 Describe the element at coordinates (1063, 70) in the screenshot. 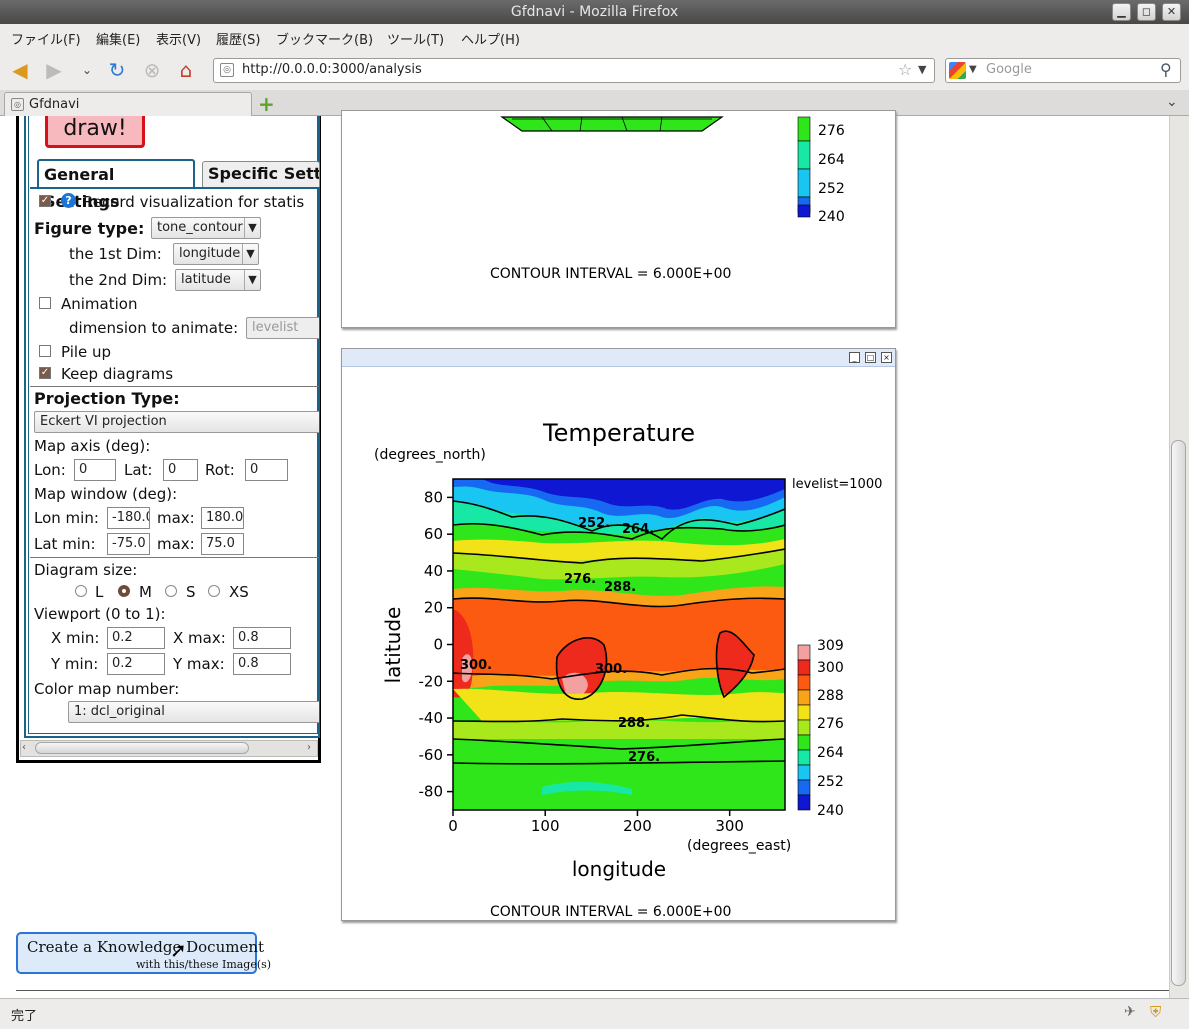

I see `search-bar: ▼ Google ⚲` at that location.